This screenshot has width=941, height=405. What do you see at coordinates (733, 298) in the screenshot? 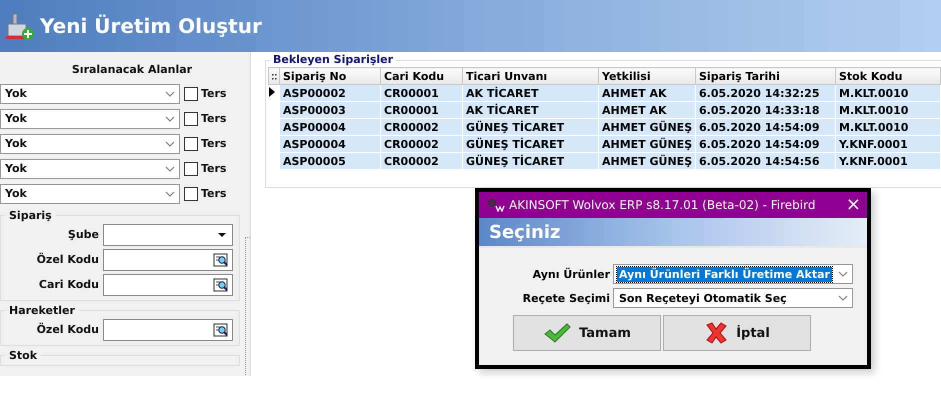
I see `option-dropdown: Son Reçeteyi Otomatik Seç` at bounding box center [733, 298].